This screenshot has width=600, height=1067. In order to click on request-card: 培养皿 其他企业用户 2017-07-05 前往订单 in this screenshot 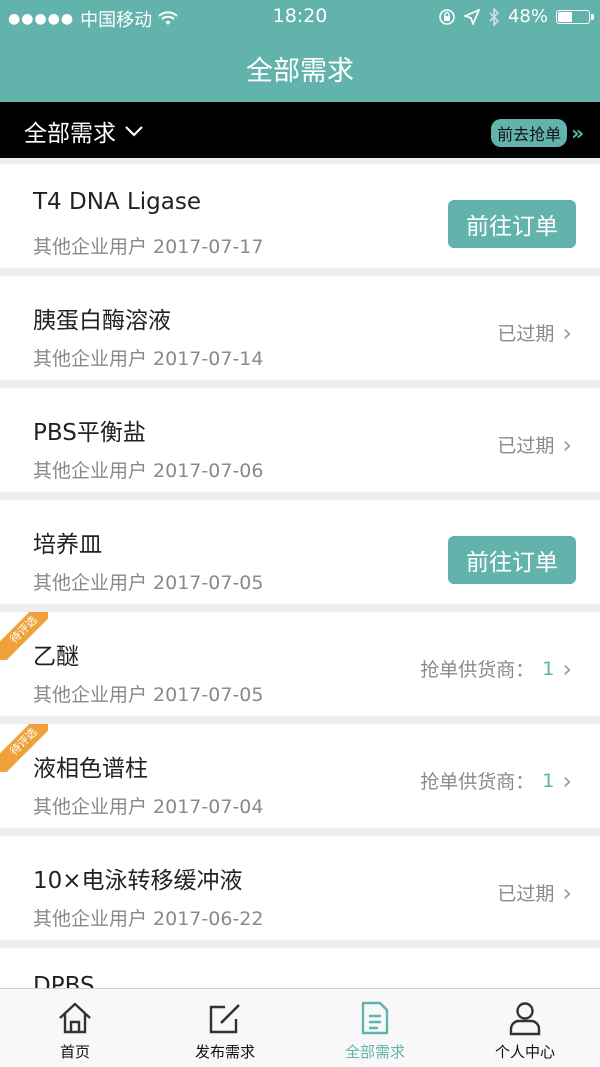, I will do `click(300, 552)`.